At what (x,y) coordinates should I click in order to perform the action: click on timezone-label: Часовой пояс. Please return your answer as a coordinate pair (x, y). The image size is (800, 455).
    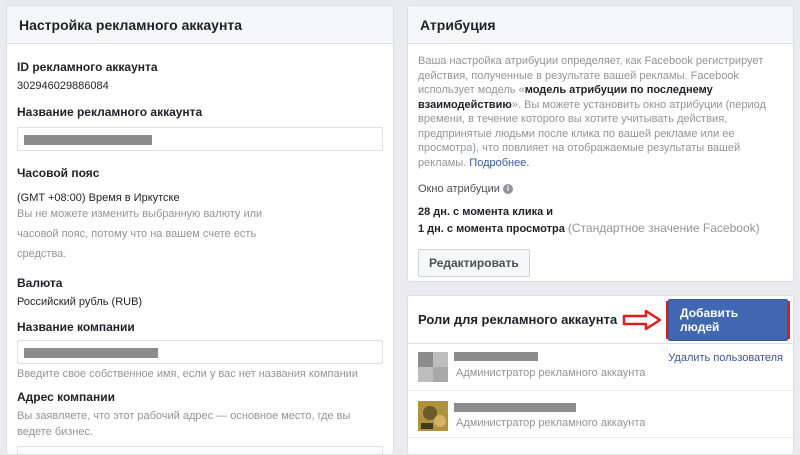
    Looking at the image, I should click on (58, 173).